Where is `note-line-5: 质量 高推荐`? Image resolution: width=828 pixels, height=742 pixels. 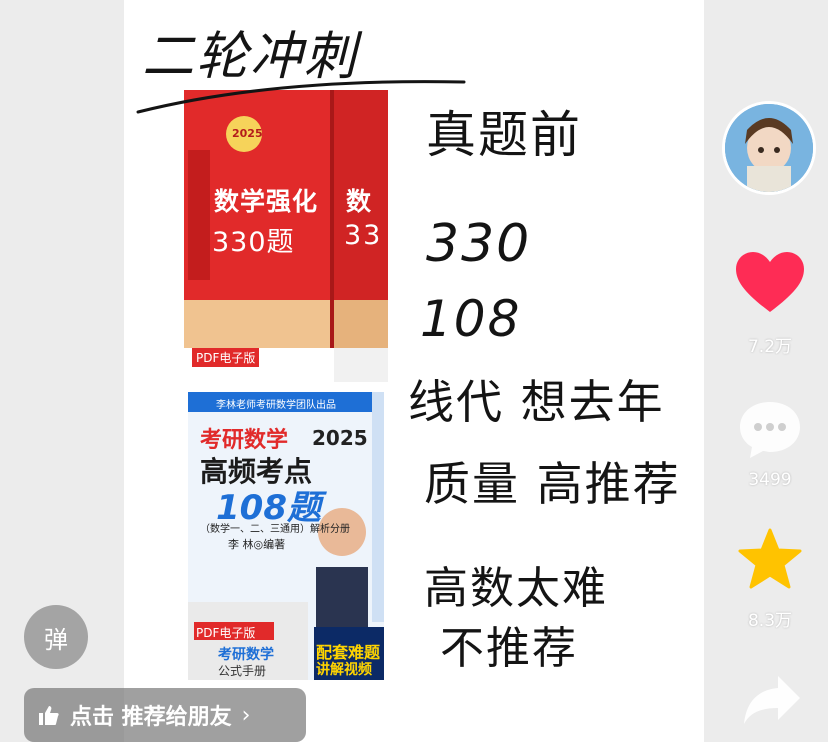 note-line-5: 质量 高推荐 is located at coordinates (552, 484).